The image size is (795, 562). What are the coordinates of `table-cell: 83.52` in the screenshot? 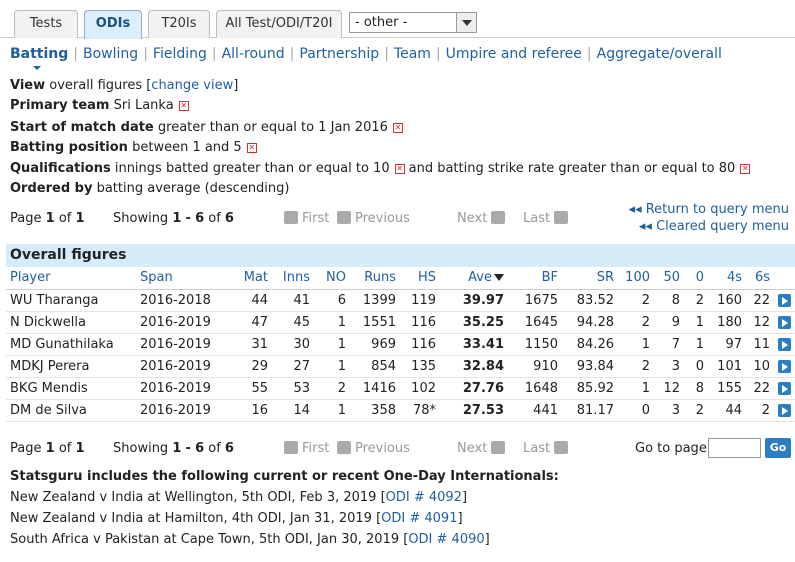 It's located at (590, 300).